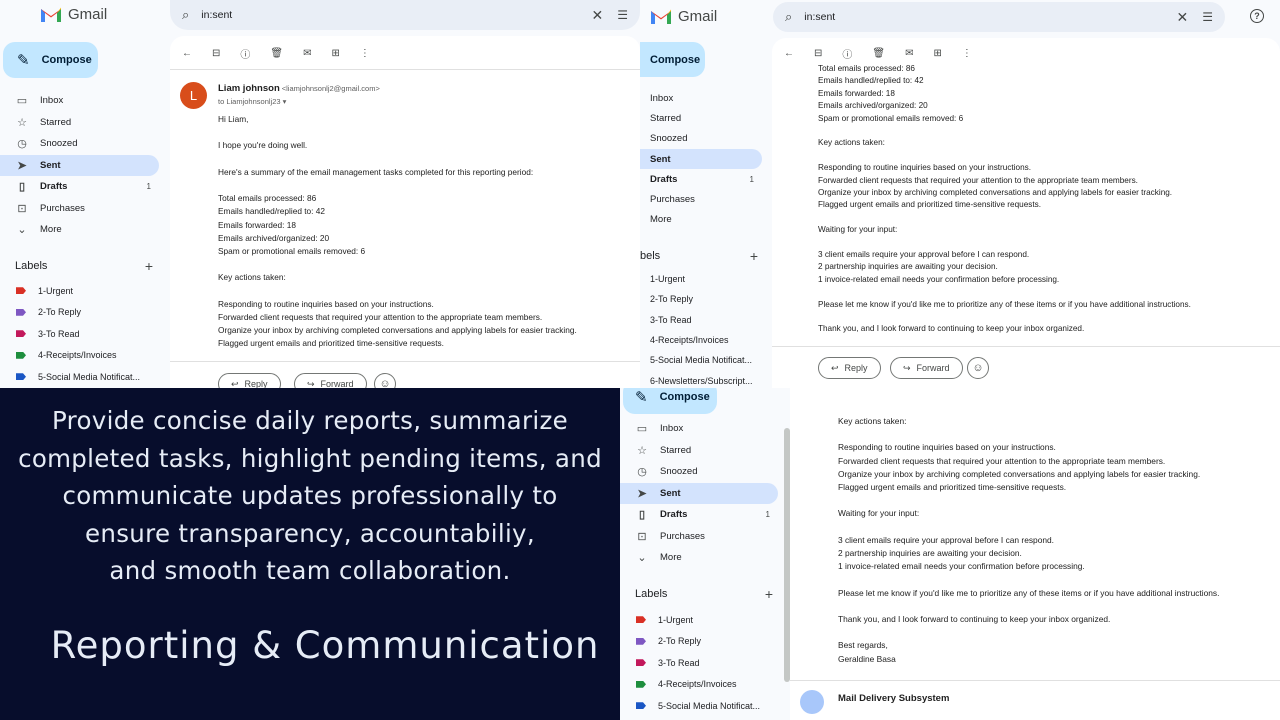 The height and width of the screenshot is (720, 1280). I want to click on nav-item-more: More, so click(701, 220).